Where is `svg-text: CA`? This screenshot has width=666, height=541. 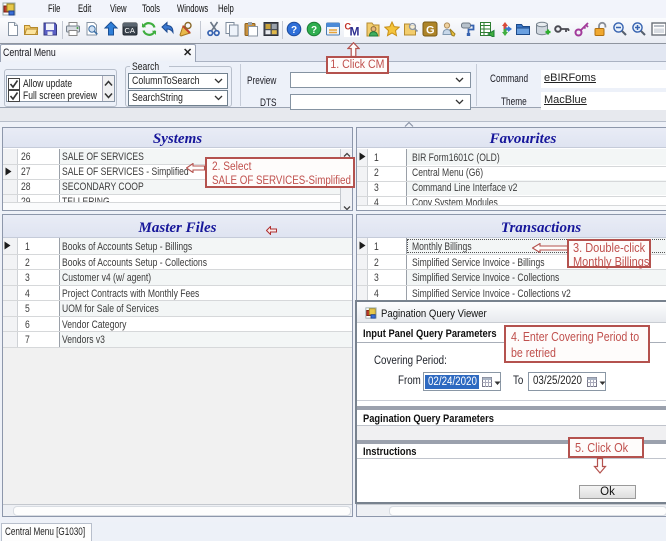
svg-text: CA is located at coordinates (130, 30).